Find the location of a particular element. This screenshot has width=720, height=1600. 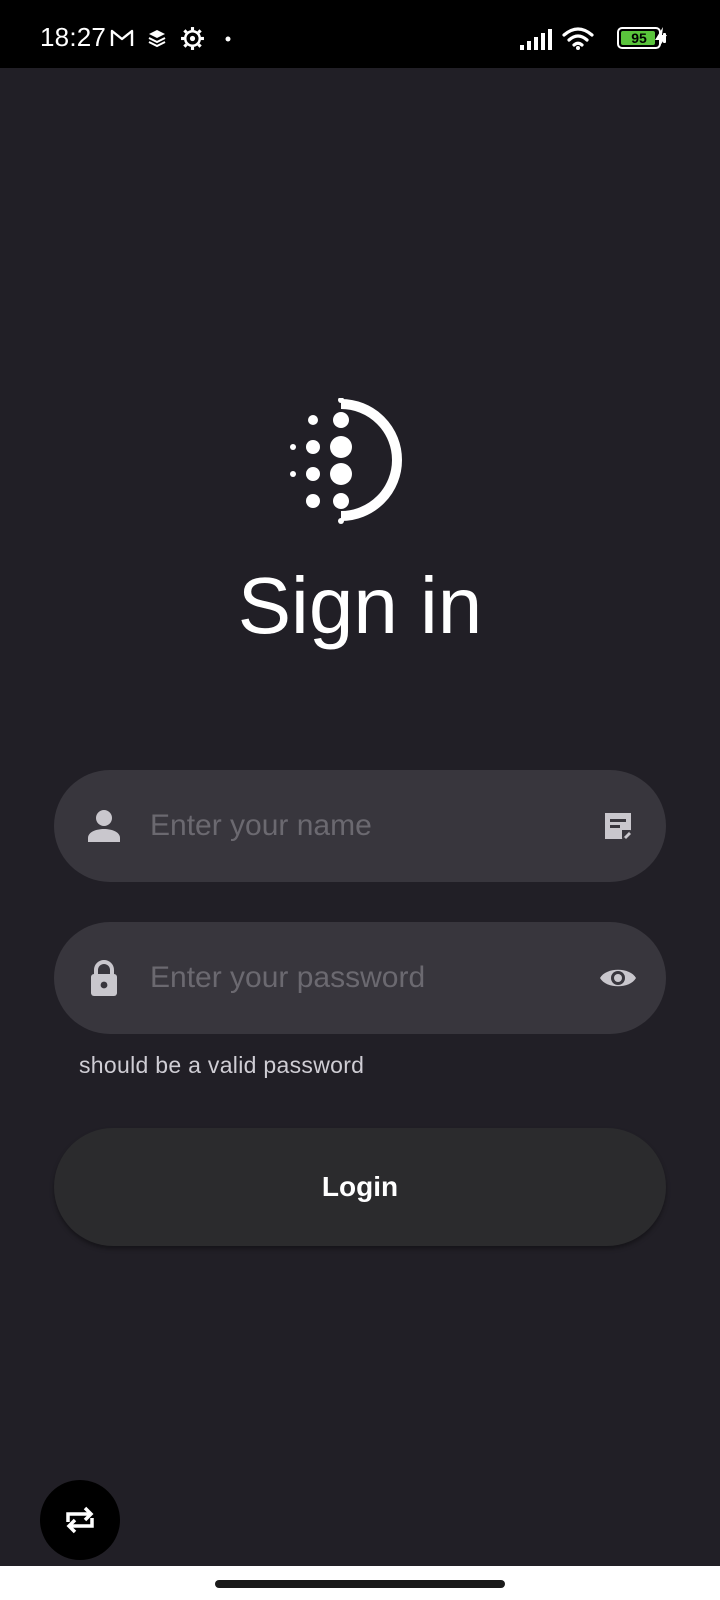

settings-gear-icon is located at coordinates (192, 38).